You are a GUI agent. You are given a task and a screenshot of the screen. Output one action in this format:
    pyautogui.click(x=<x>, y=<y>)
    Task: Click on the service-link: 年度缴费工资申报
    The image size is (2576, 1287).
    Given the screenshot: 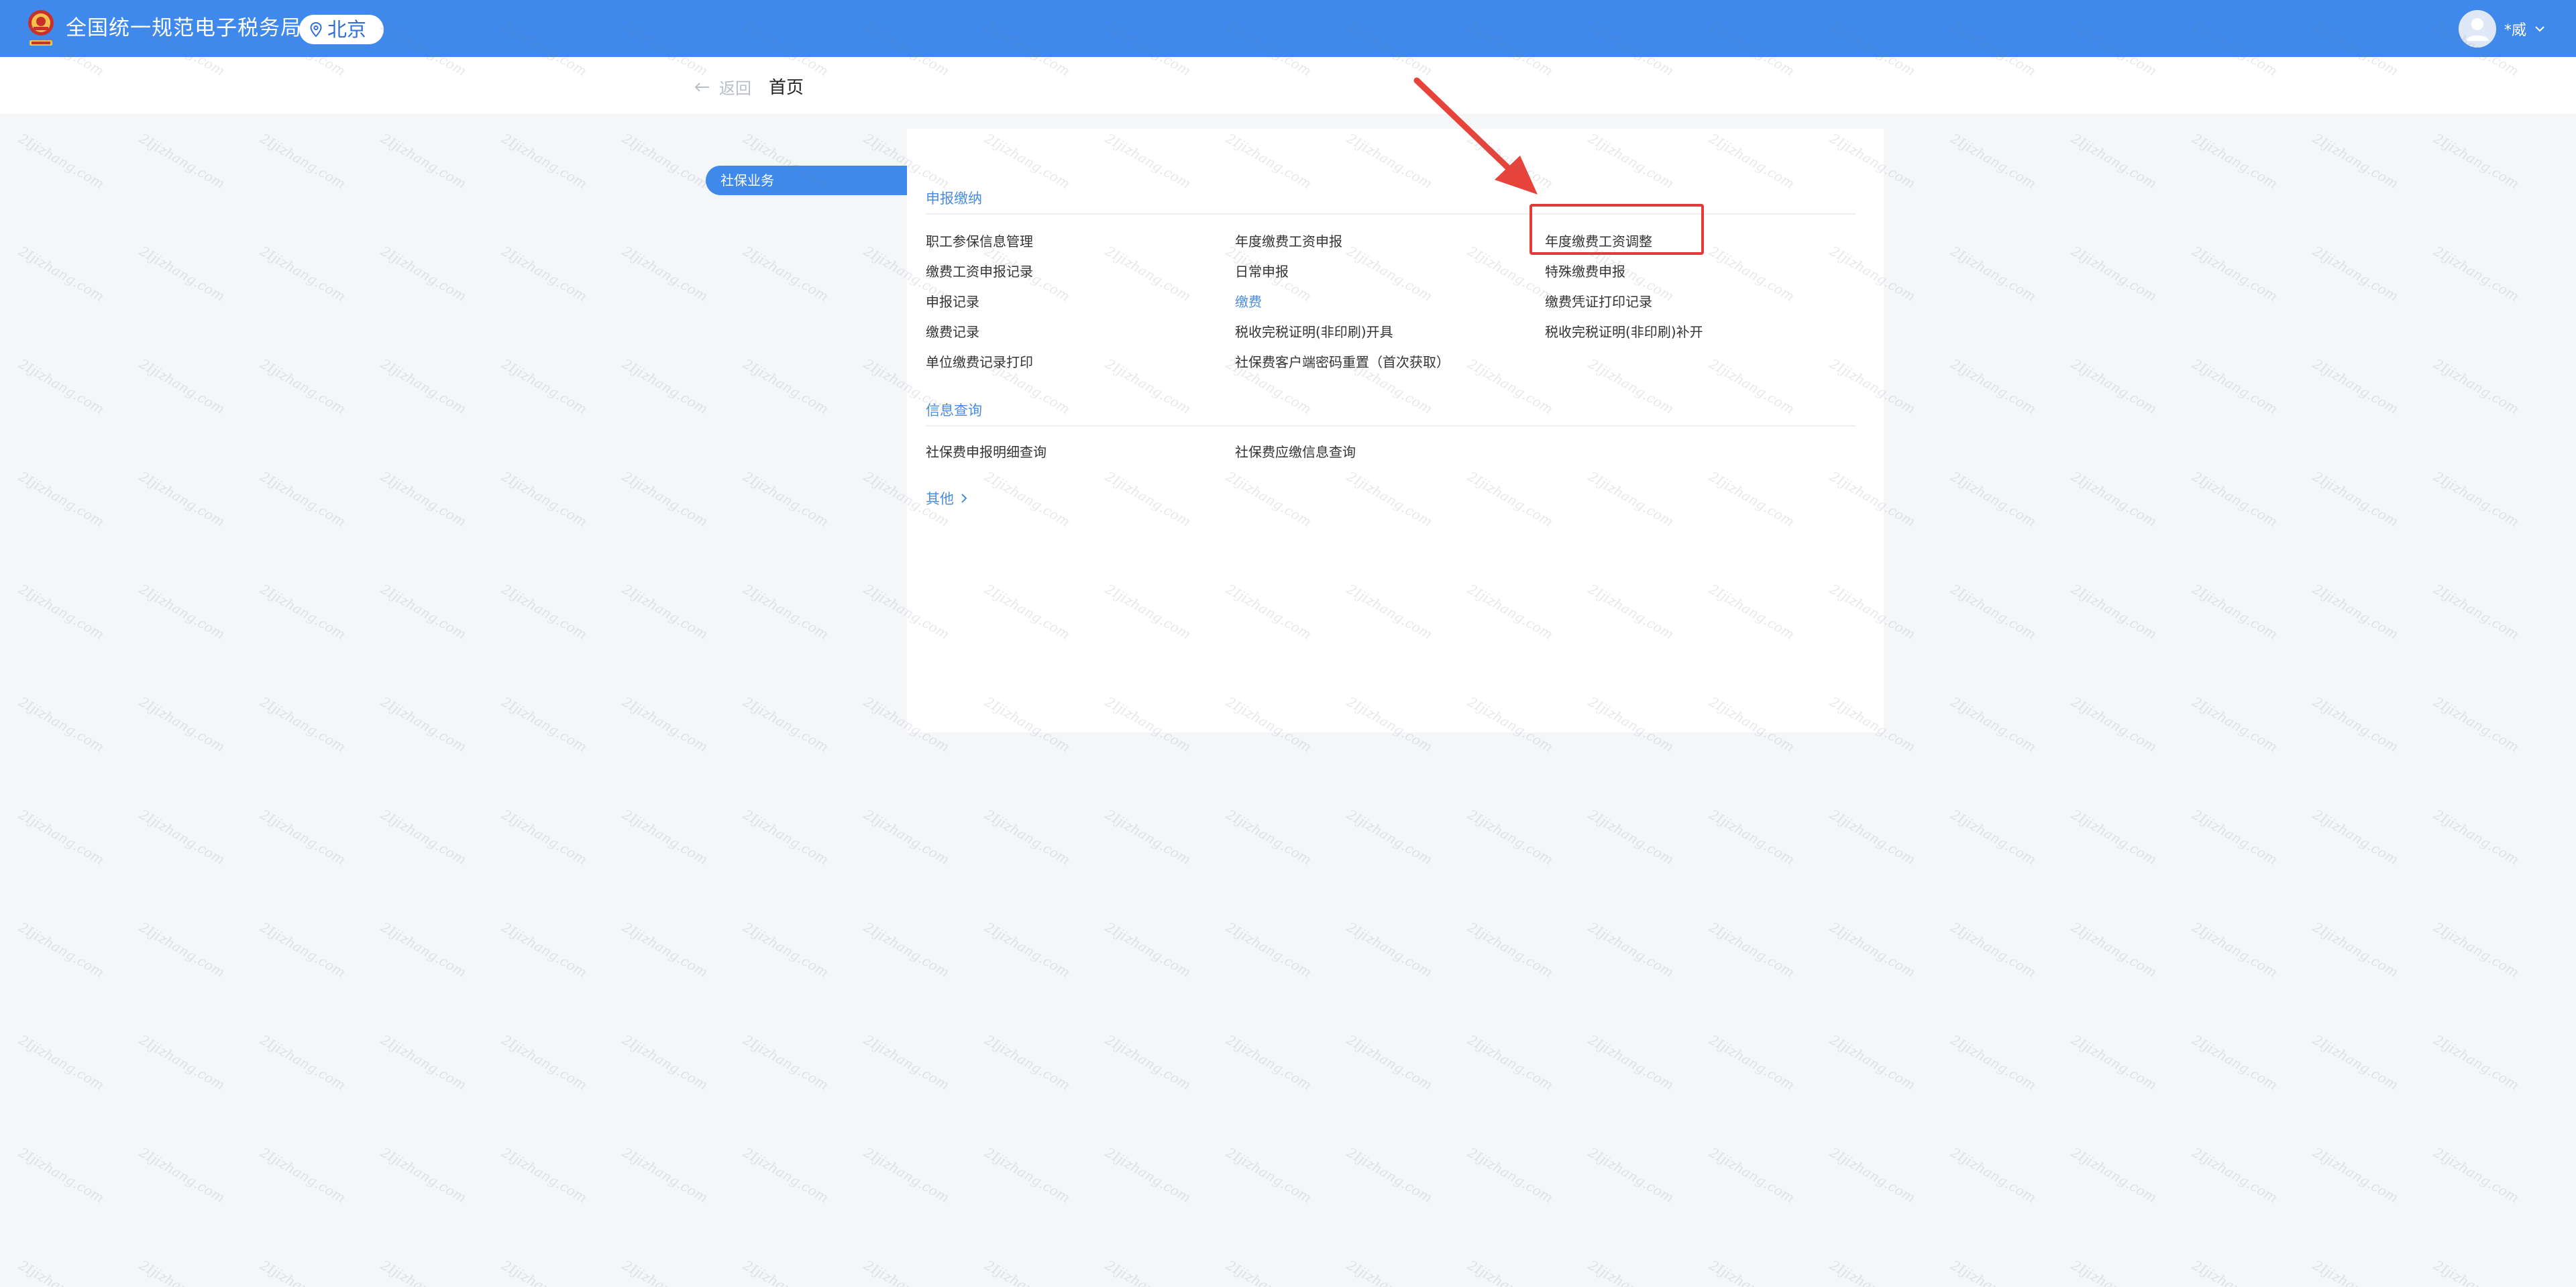 What is the action you would take?
    pyautogui.click(x=1288, y=240)
    